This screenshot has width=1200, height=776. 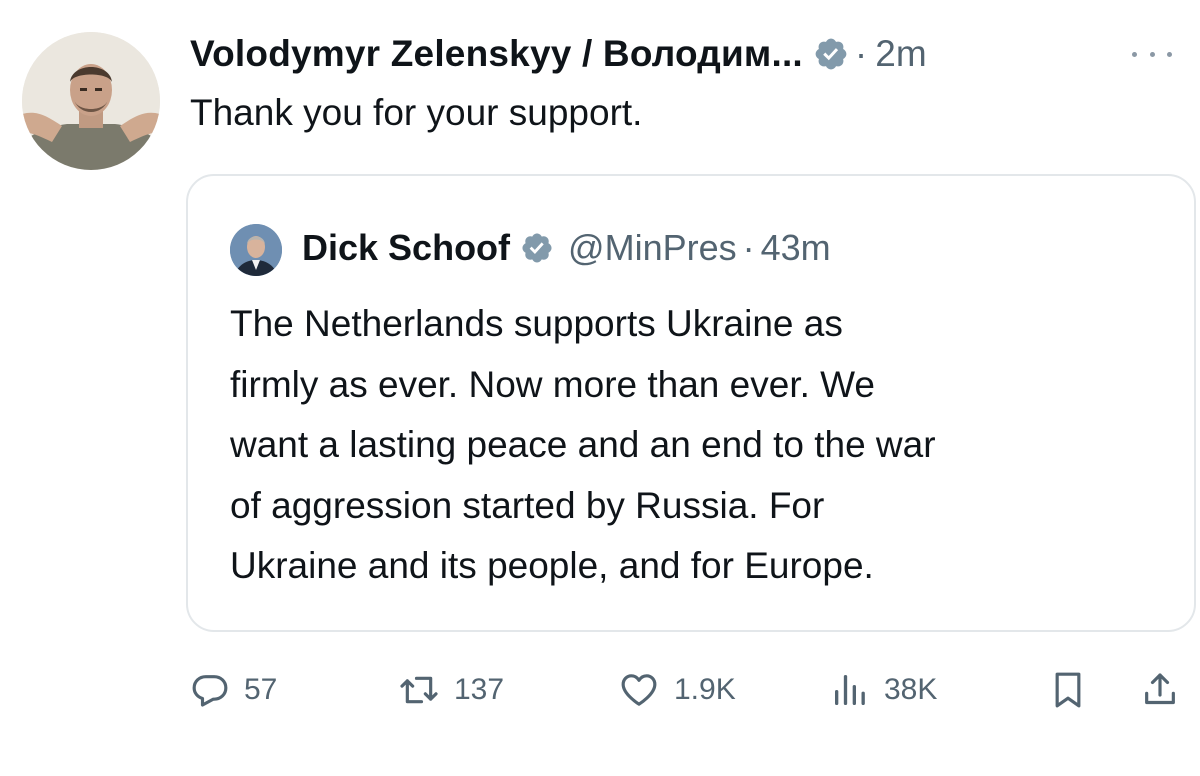 What do you see at coordinates (256, 250) in the screenshot?
I see `quoted-author-avatar` at bounding box center [256, 250].